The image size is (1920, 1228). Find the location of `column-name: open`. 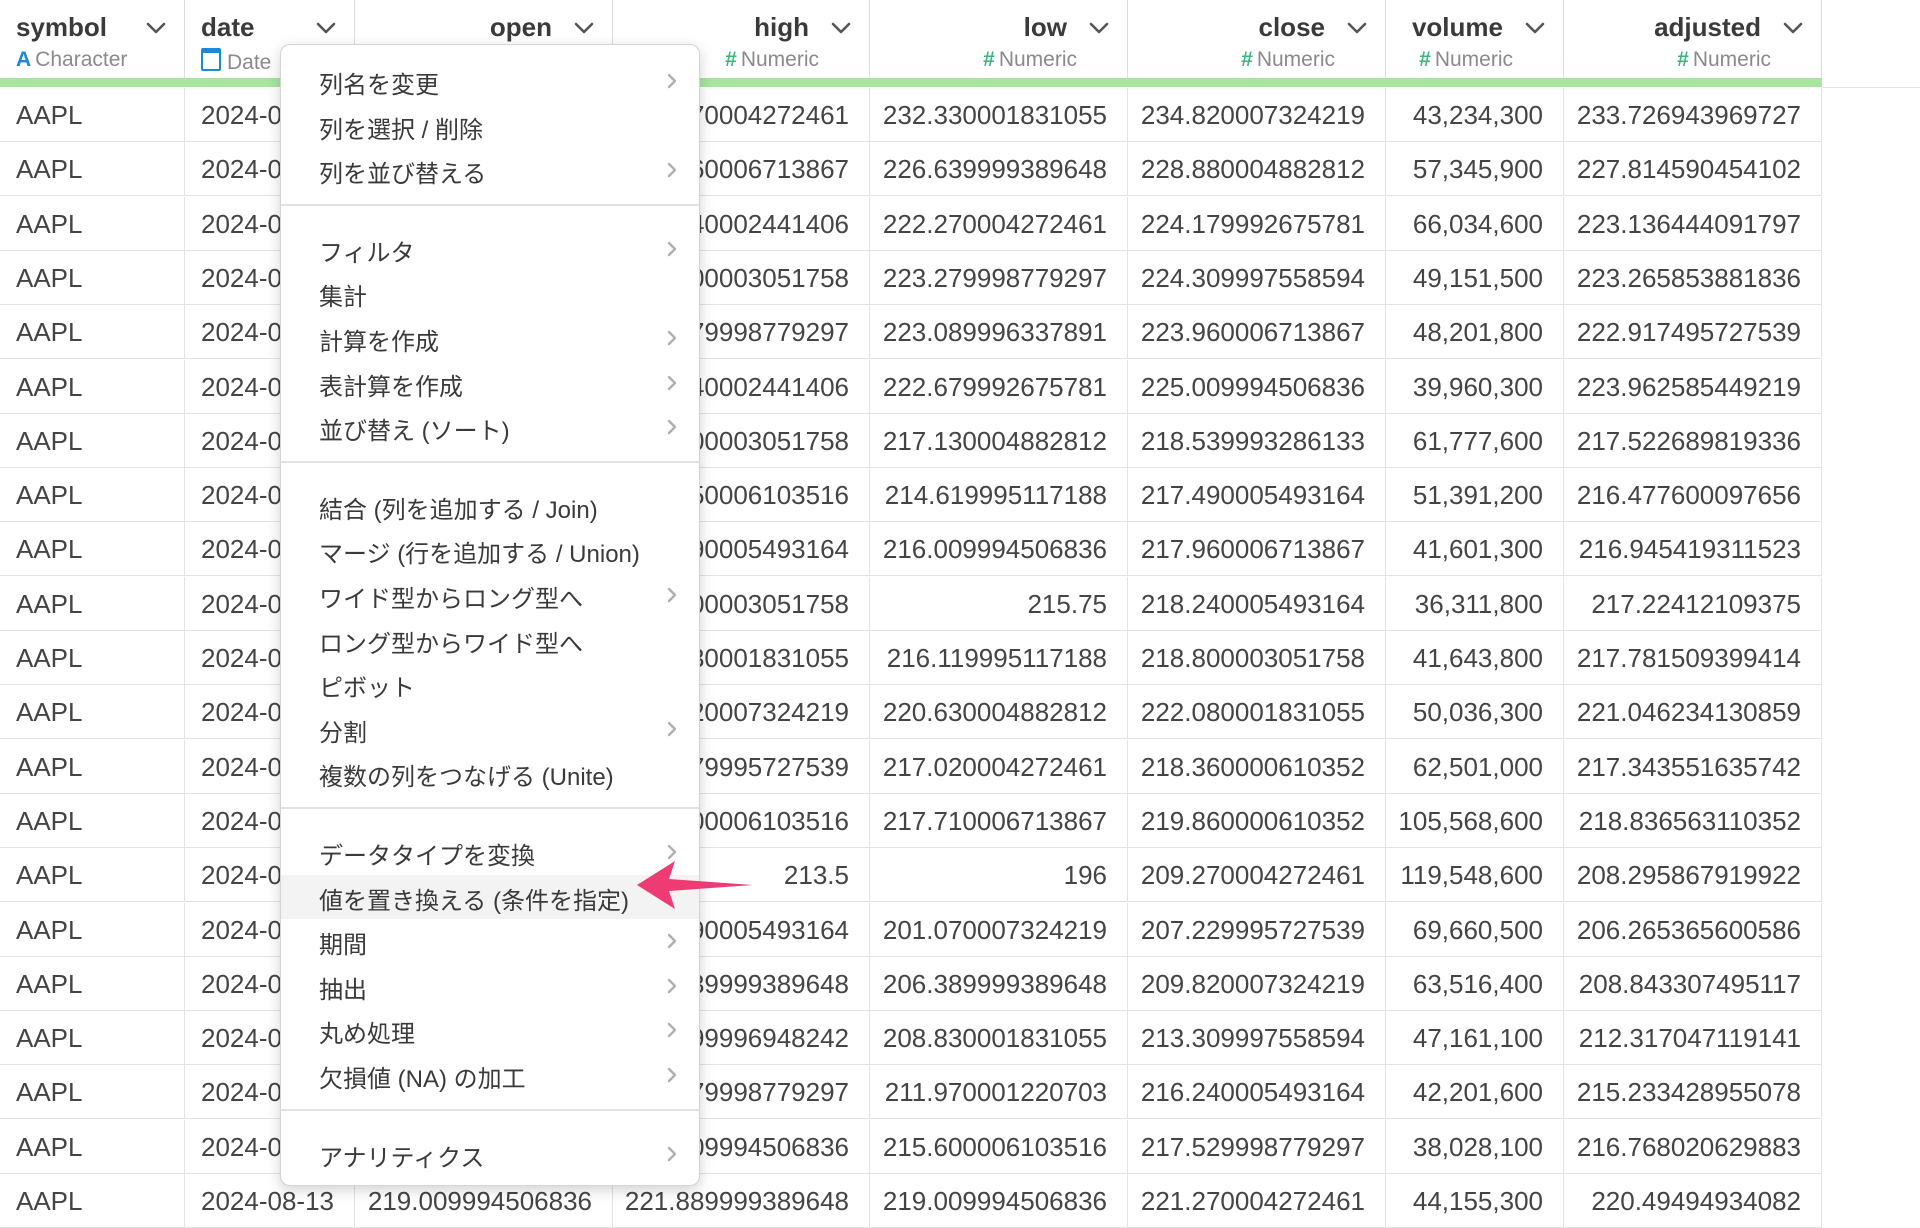

column-name: open is located at coordinates (520, 27).